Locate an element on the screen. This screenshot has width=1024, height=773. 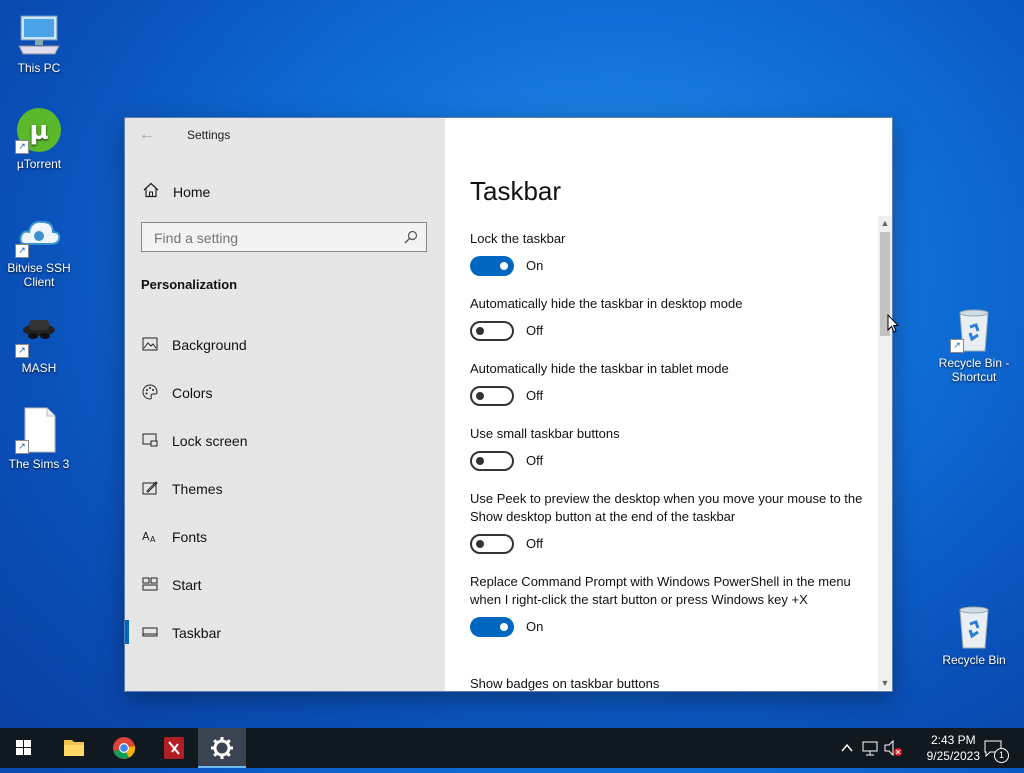
search-input is located at coordinates (274, 238).